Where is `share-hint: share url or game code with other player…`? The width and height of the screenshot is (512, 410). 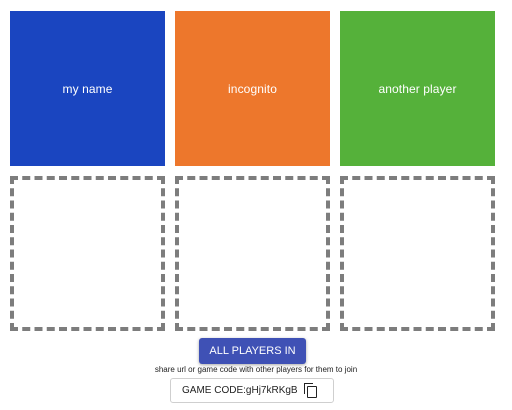 share-hint: share url or game code with other player… is located at coordinates (256, 369).